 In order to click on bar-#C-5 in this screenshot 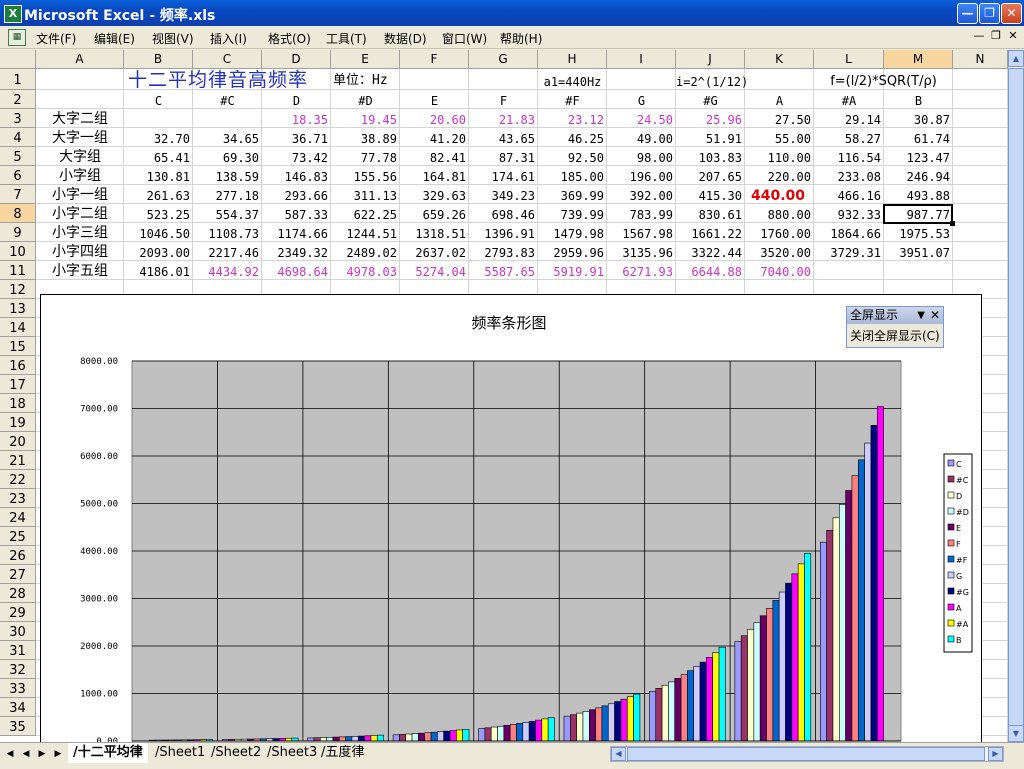, I will do `click(573, 728)`.